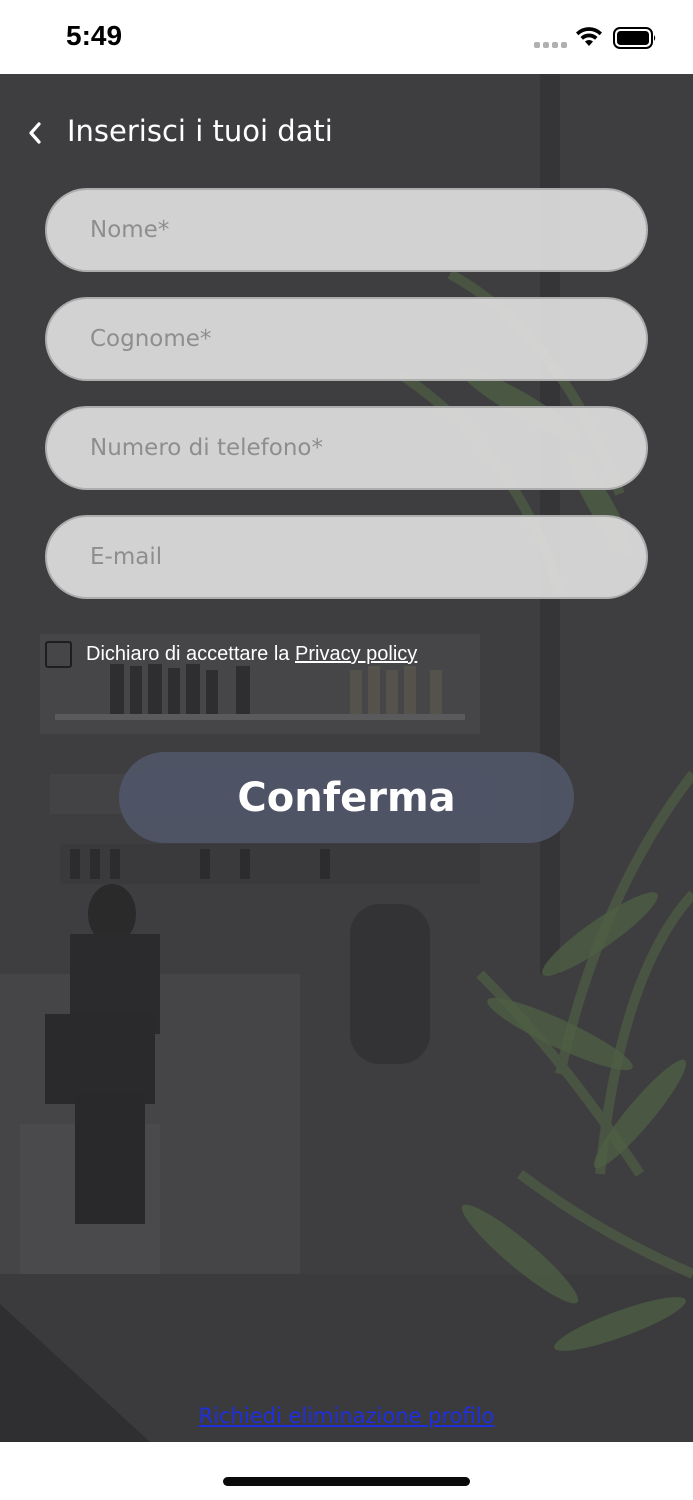  I want to click on wifi-icon, so click(589, 36).